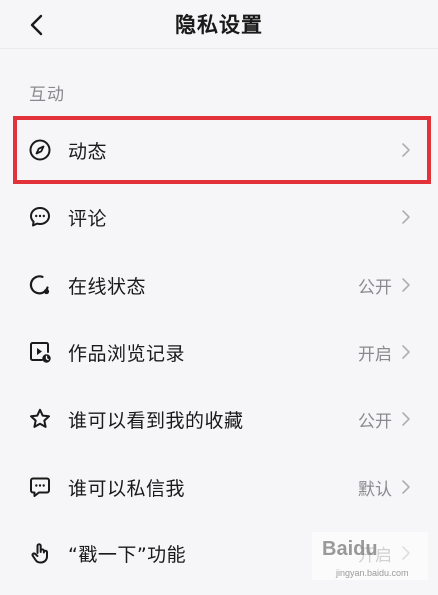 The height and width of the screenshot is (595, 438). Describe the element at coordinates (127, 488) in the screenshot. I see `row-label: 谁可以私信我` at that location.